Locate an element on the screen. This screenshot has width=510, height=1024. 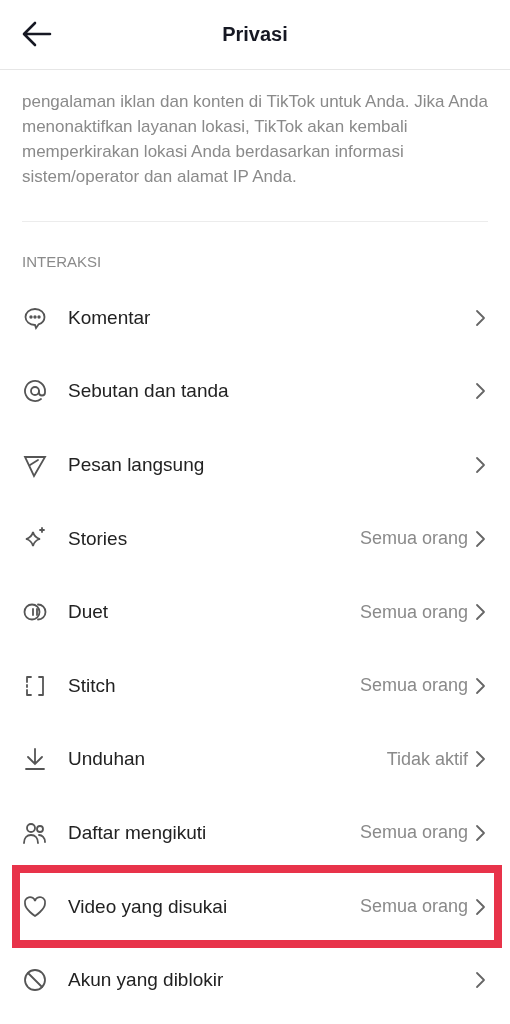
back-button is located at coordinates (37, 34).